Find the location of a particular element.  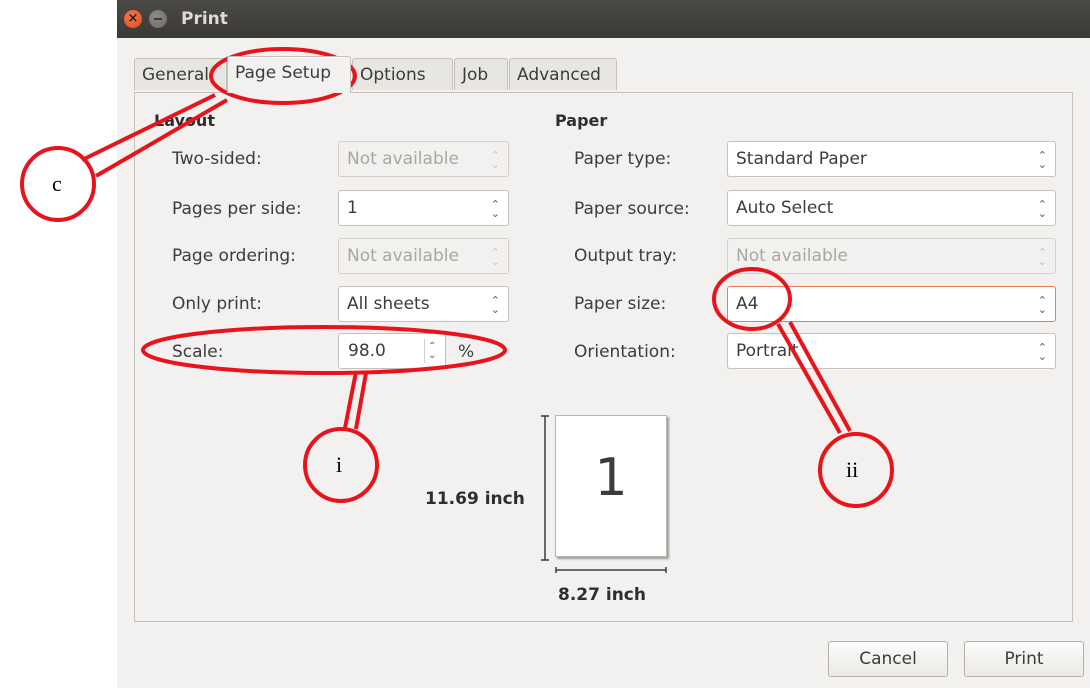

annotation-i-label: i is located at coordinates (339, 464).